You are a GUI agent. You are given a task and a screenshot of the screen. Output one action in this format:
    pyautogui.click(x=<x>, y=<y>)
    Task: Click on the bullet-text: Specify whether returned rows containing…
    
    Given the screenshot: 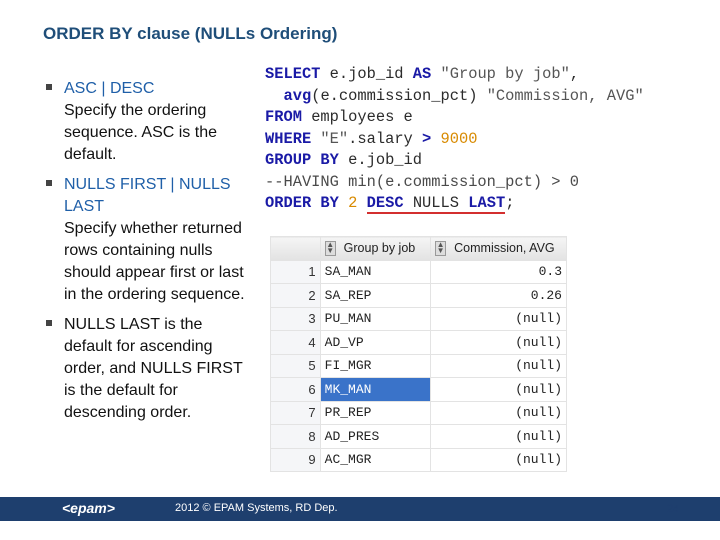 What is the action you would take?
    pyautogui.click(x=154, y=261)
    